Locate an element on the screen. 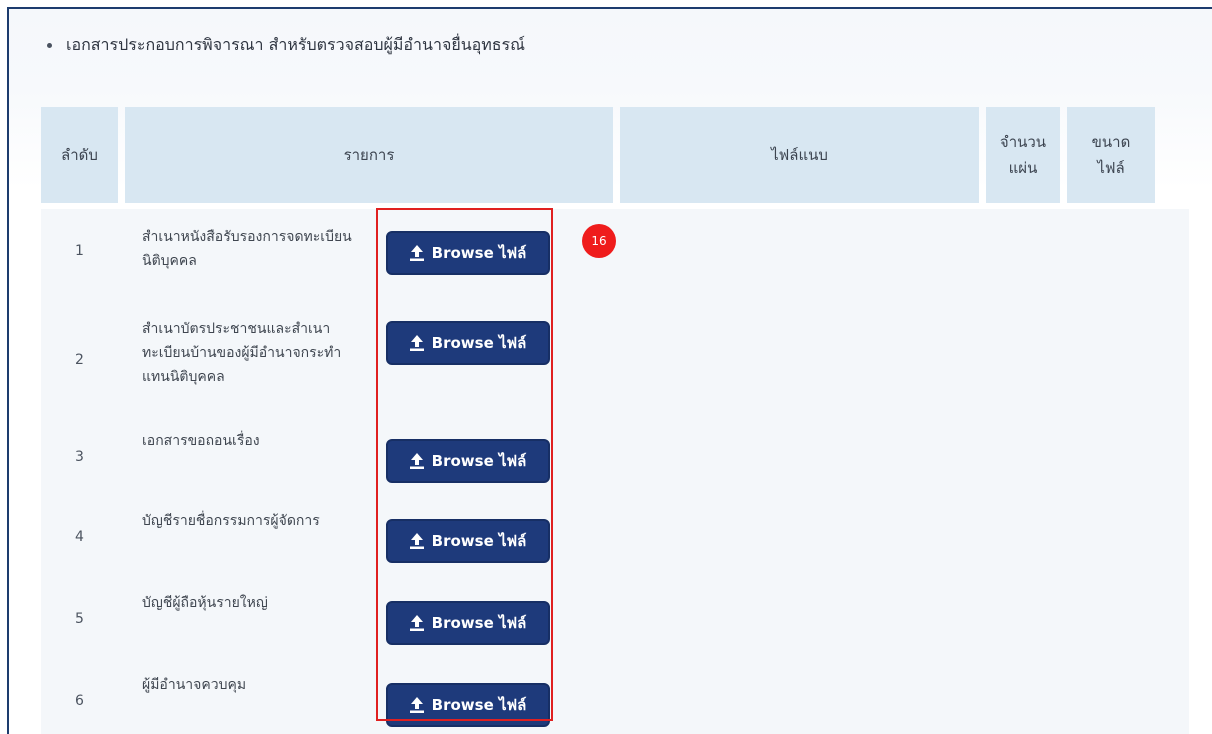 The width and height of the screenshot is (1212, 734). row-number: 3 is located at coordinates (79, 457).